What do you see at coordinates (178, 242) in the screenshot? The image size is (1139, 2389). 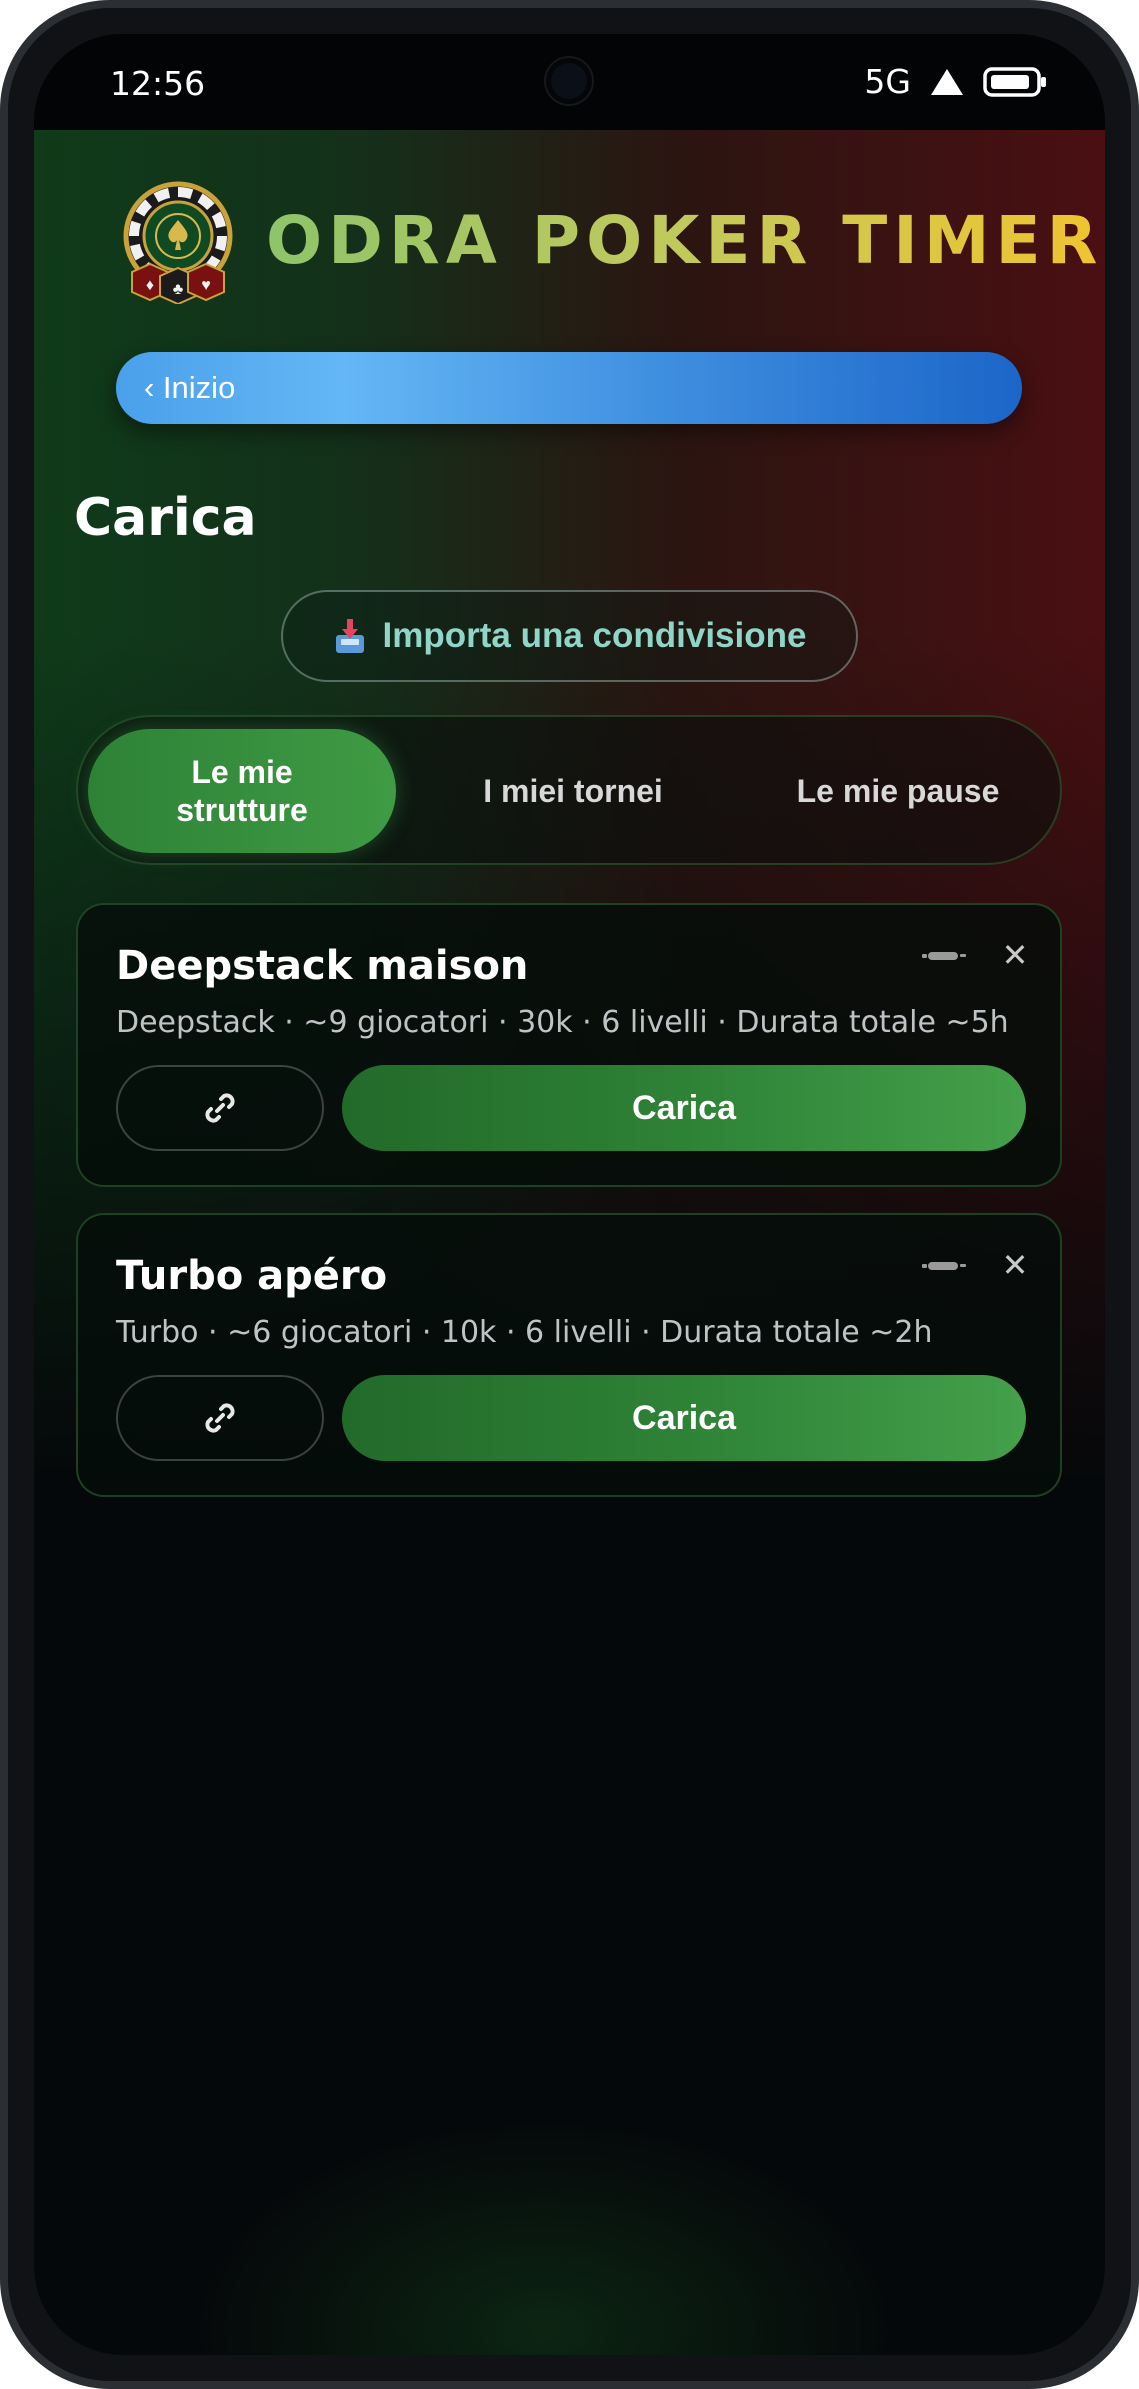 I see `poker-chip-logo-icon: ♦ ♣ ♥` at bounding box center [178, 242].